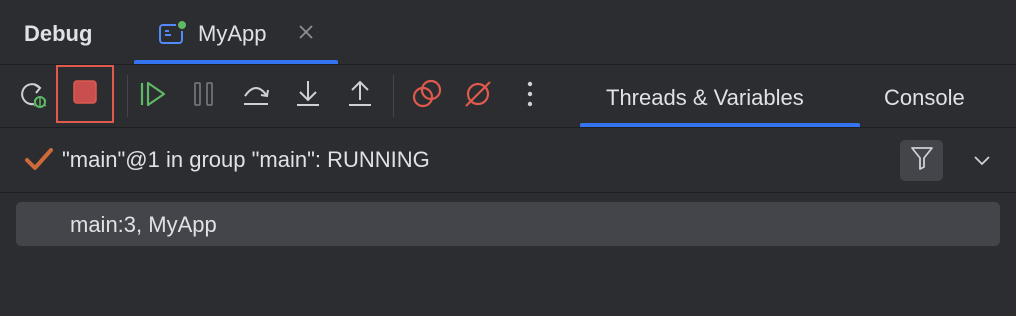  I want to click on tool-window-title: Debug, so click(58, 33).